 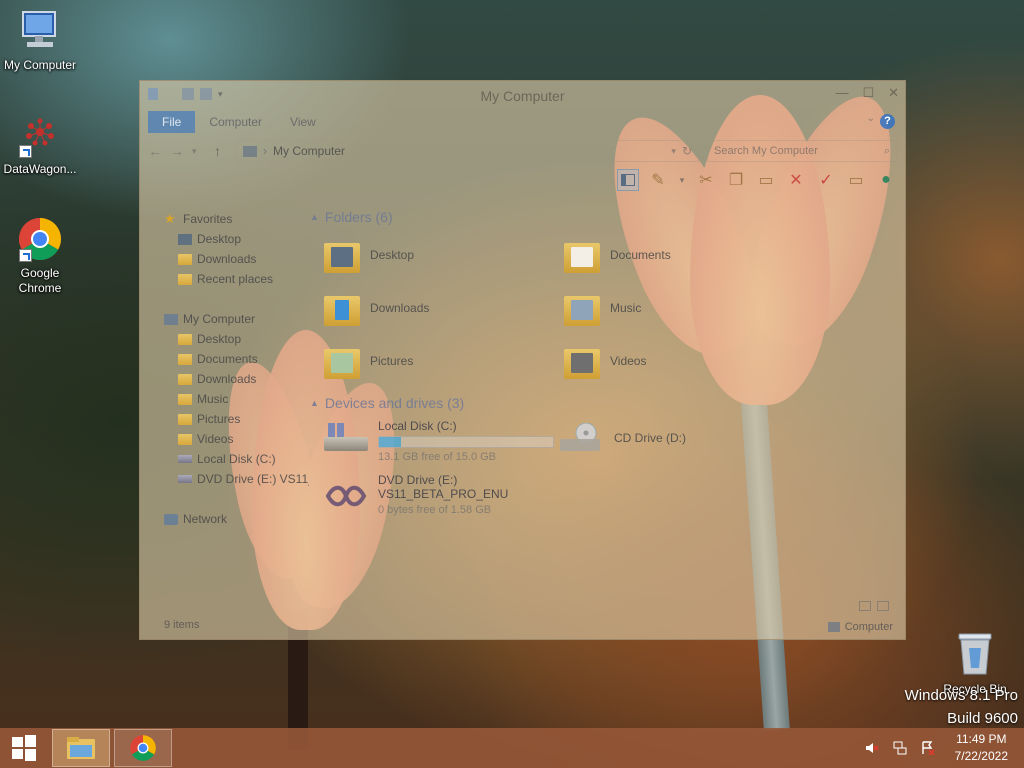 I want to click on devices-group-header: ▲ Devices and drives (3), so click(x=387, y=403).